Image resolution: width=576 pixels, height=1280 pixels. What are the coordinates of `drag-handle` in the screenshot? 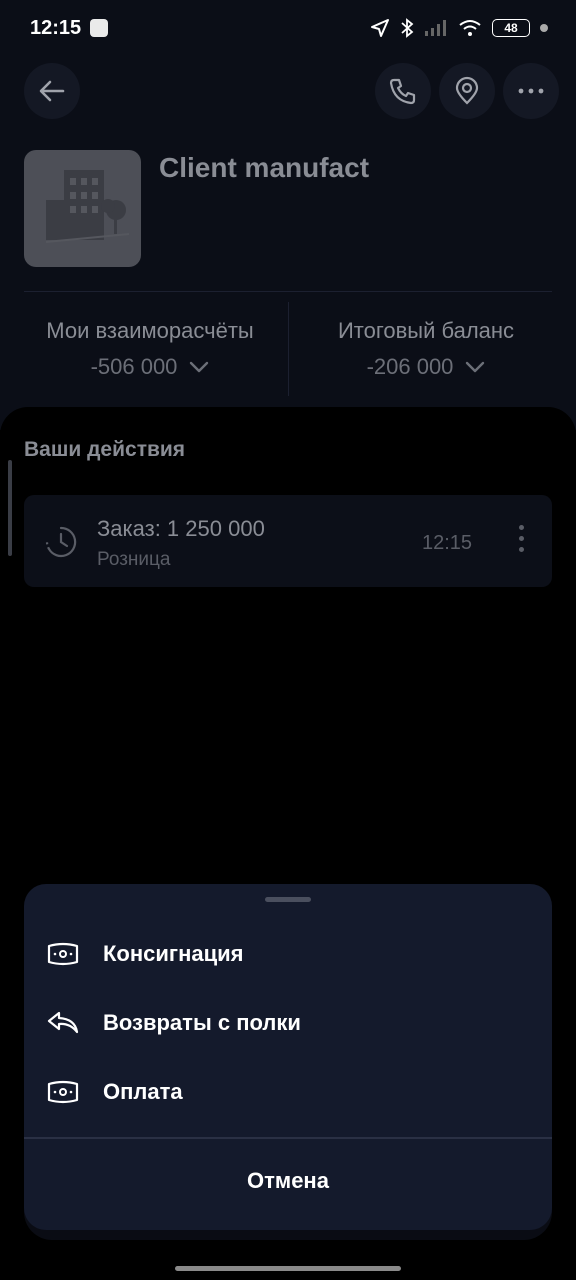 It's located at (288, 899).